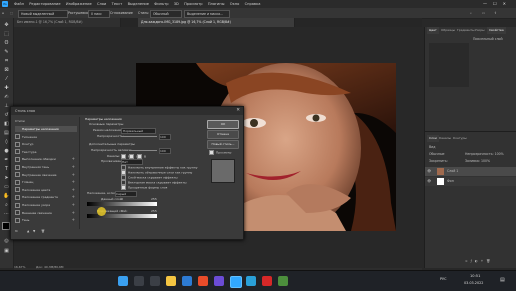  I want to click on style-item: Текстура, so click(46, 152).